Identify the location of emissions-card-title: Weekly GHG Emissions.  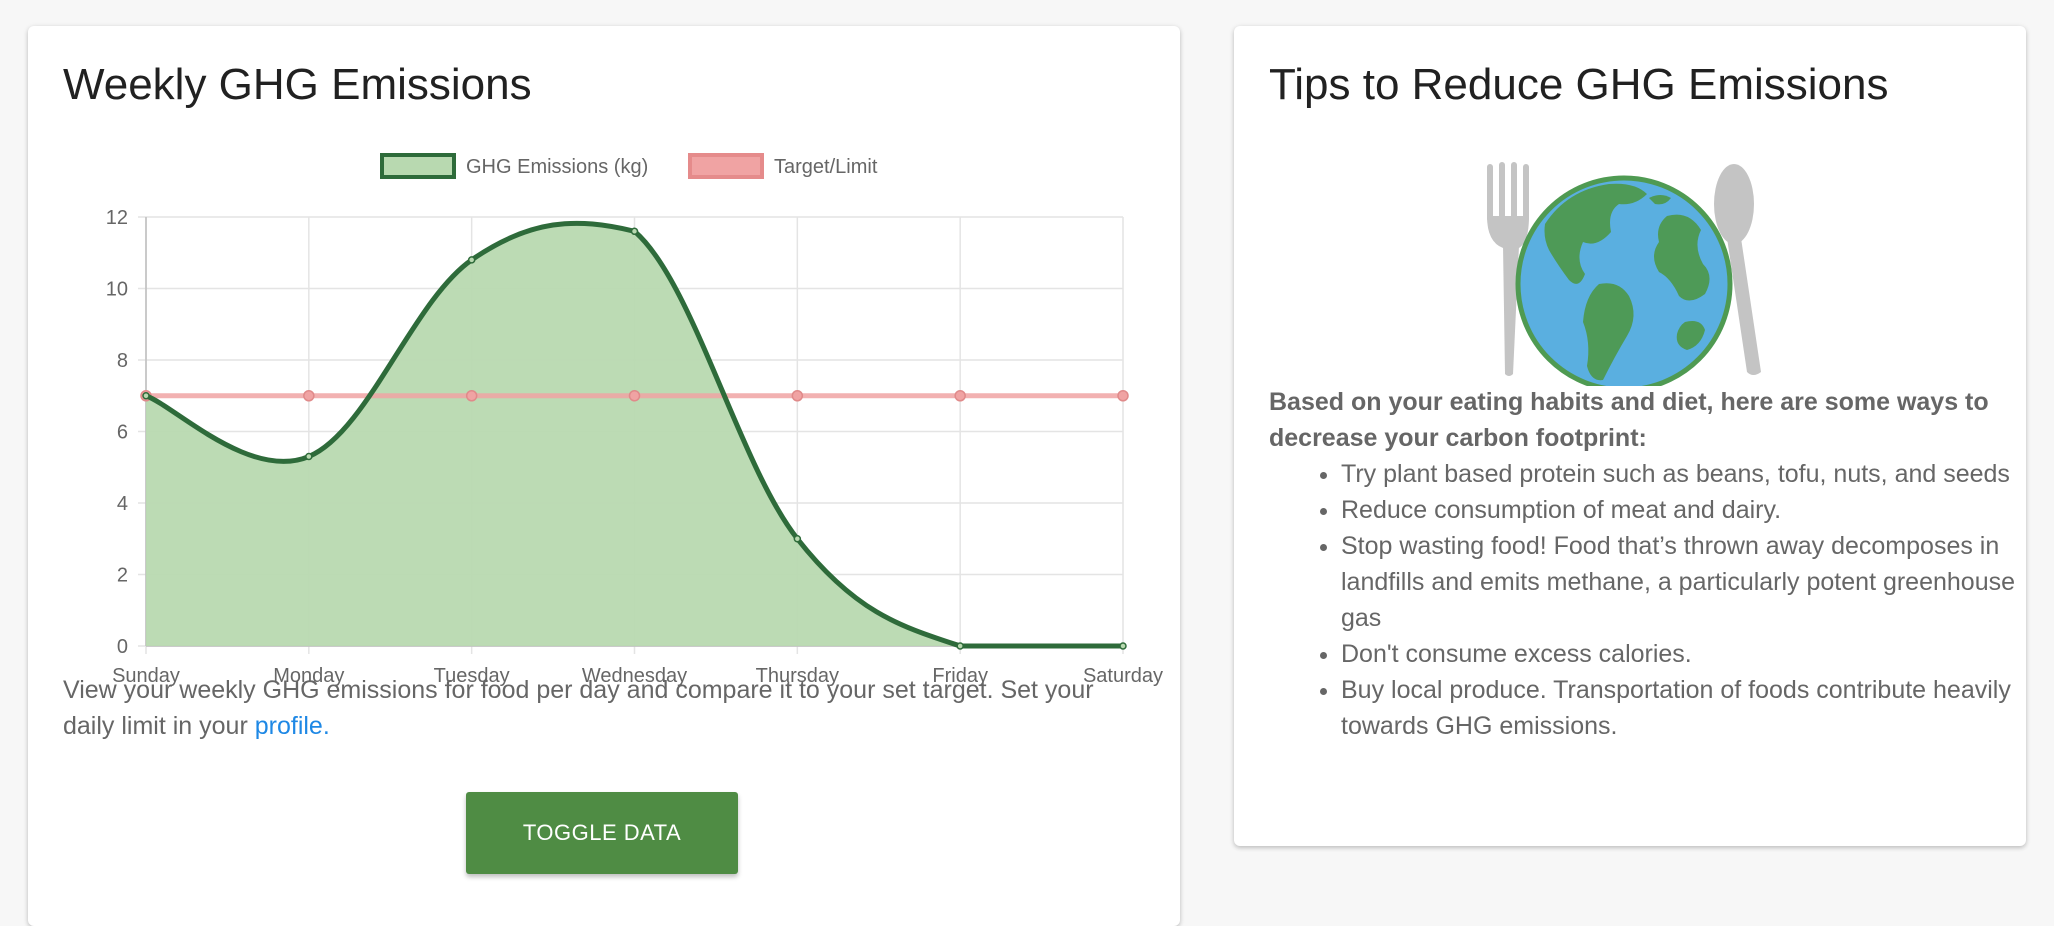
(297, 84).